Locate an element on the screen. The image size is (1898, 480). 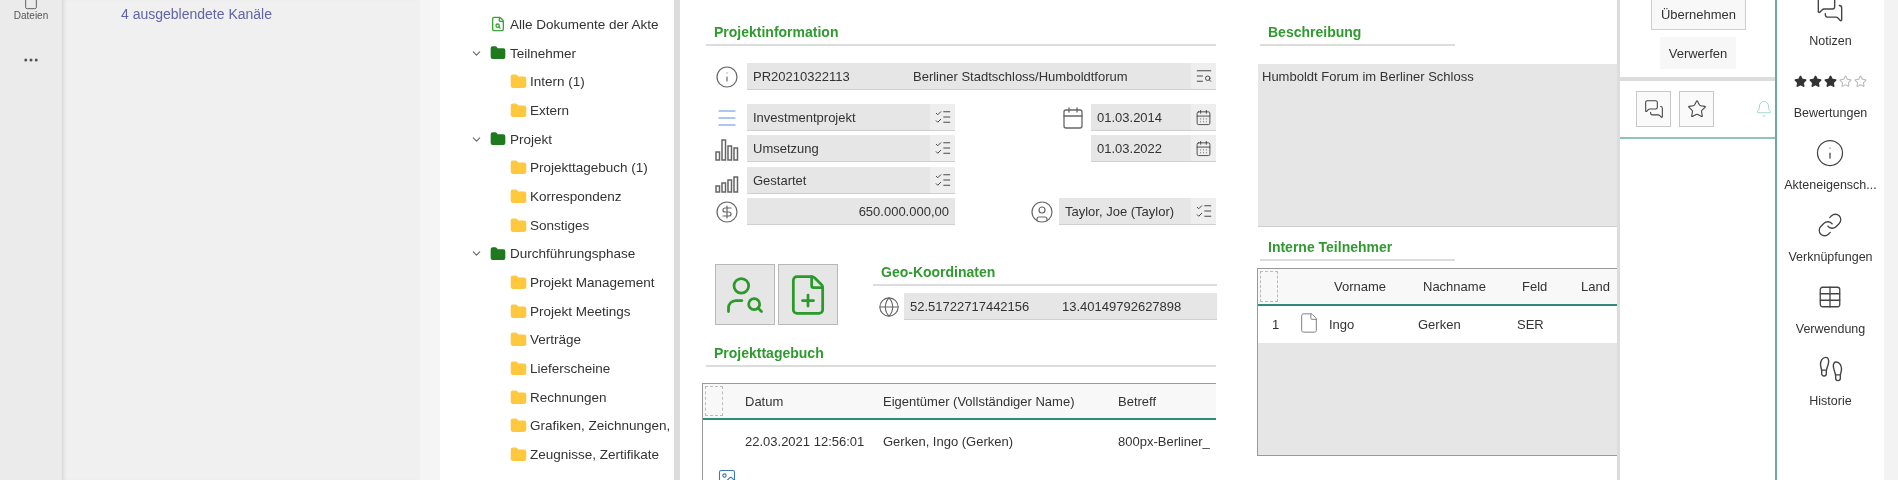
bar-chart-icon is located at coordinates (726, 148).